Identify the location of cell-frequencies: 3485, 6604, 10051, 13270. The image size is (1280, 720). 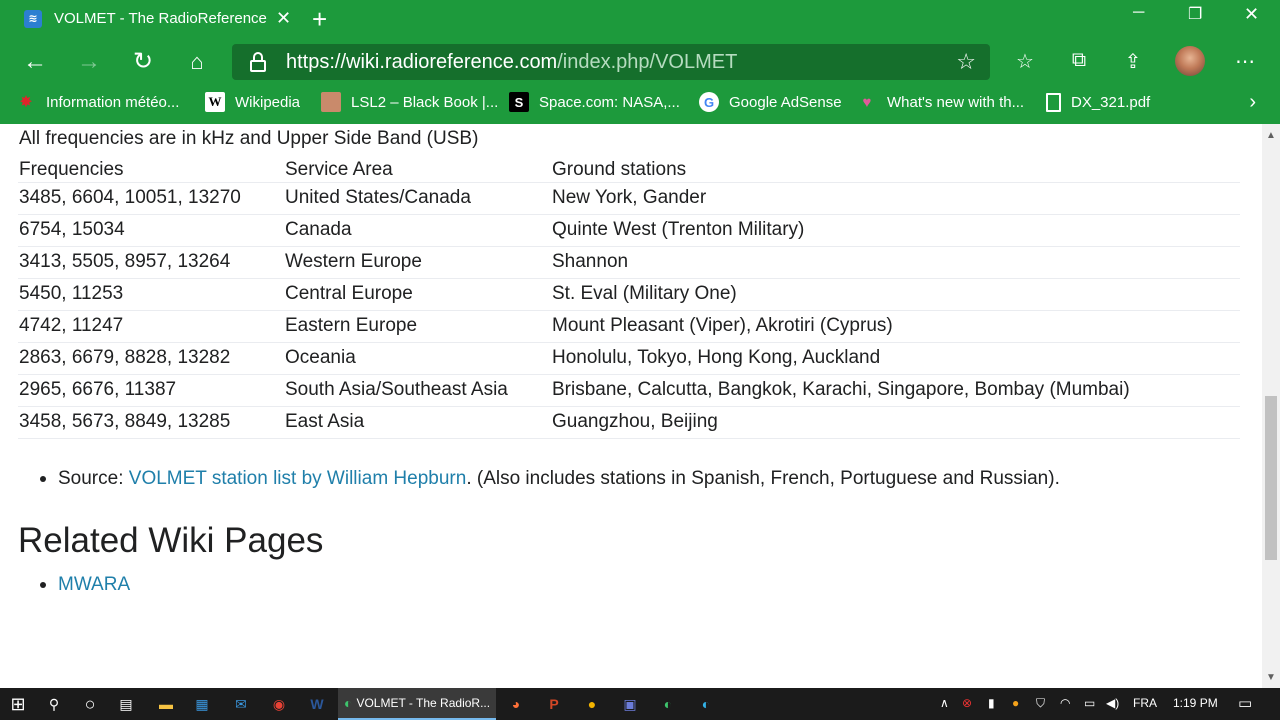
(151, 198).